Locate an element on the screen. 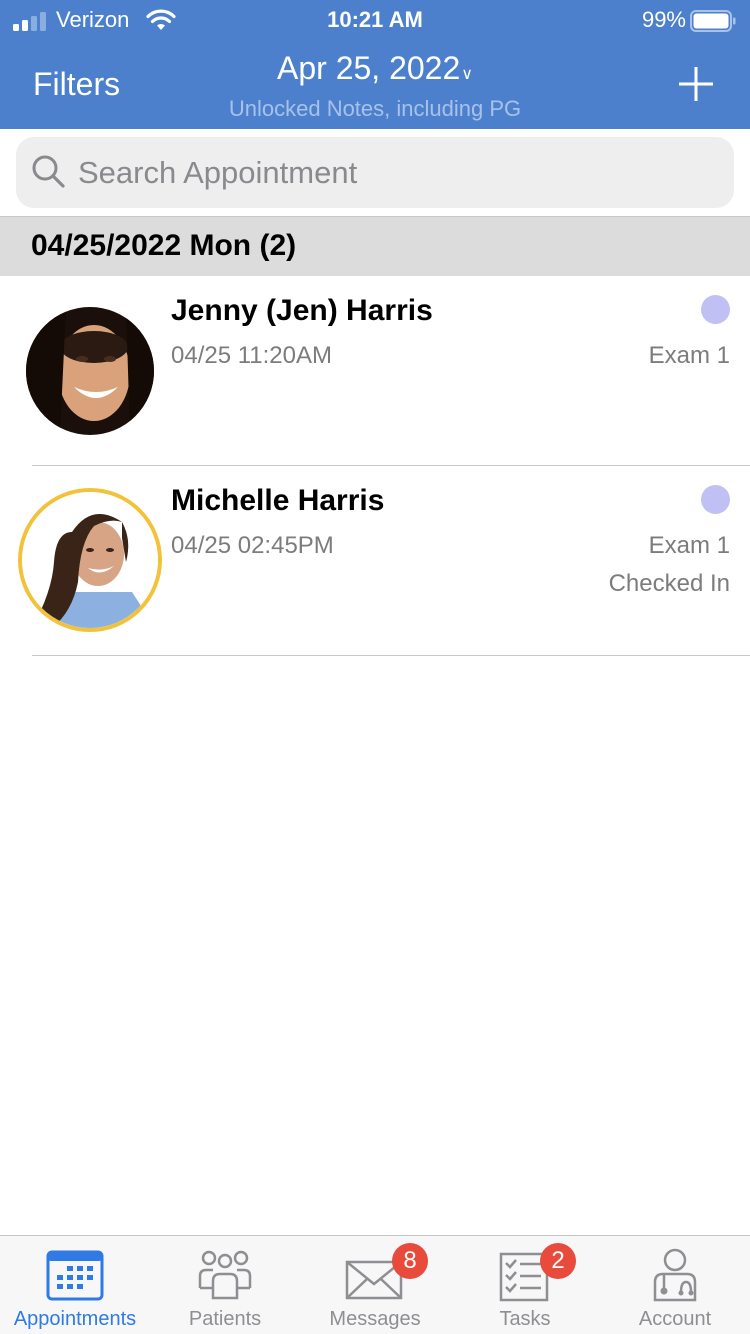  row-divider is located at coordinates (391, 655).